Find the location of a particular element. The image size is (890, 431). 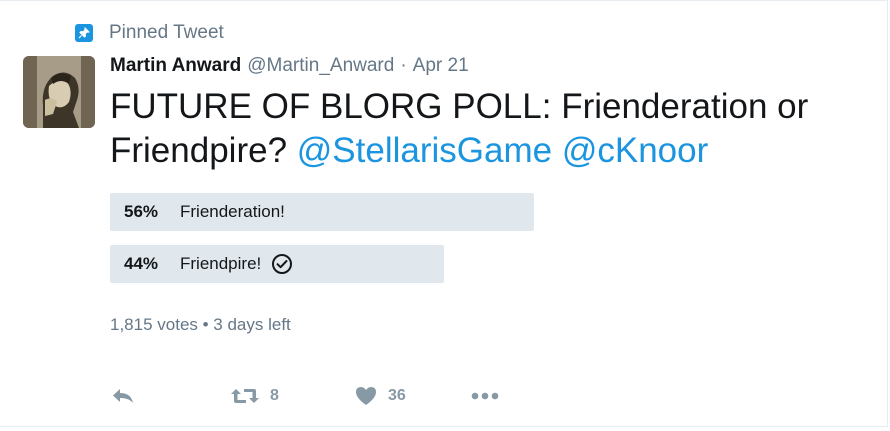

retweet-count: 8 is located at coordinates (274, 395).